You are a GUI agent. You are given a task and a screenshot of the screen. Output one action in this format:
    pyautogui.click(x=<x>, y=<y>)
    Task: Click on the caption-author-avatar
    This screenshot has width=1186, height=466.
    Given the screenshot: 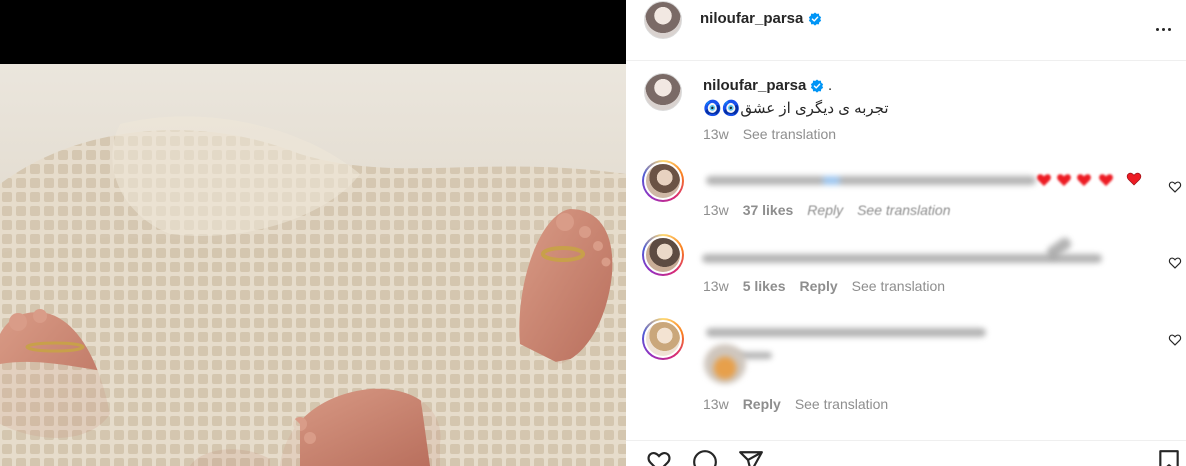 What is the action you would take?
    pyautogui.click(x=663, y=92)
    